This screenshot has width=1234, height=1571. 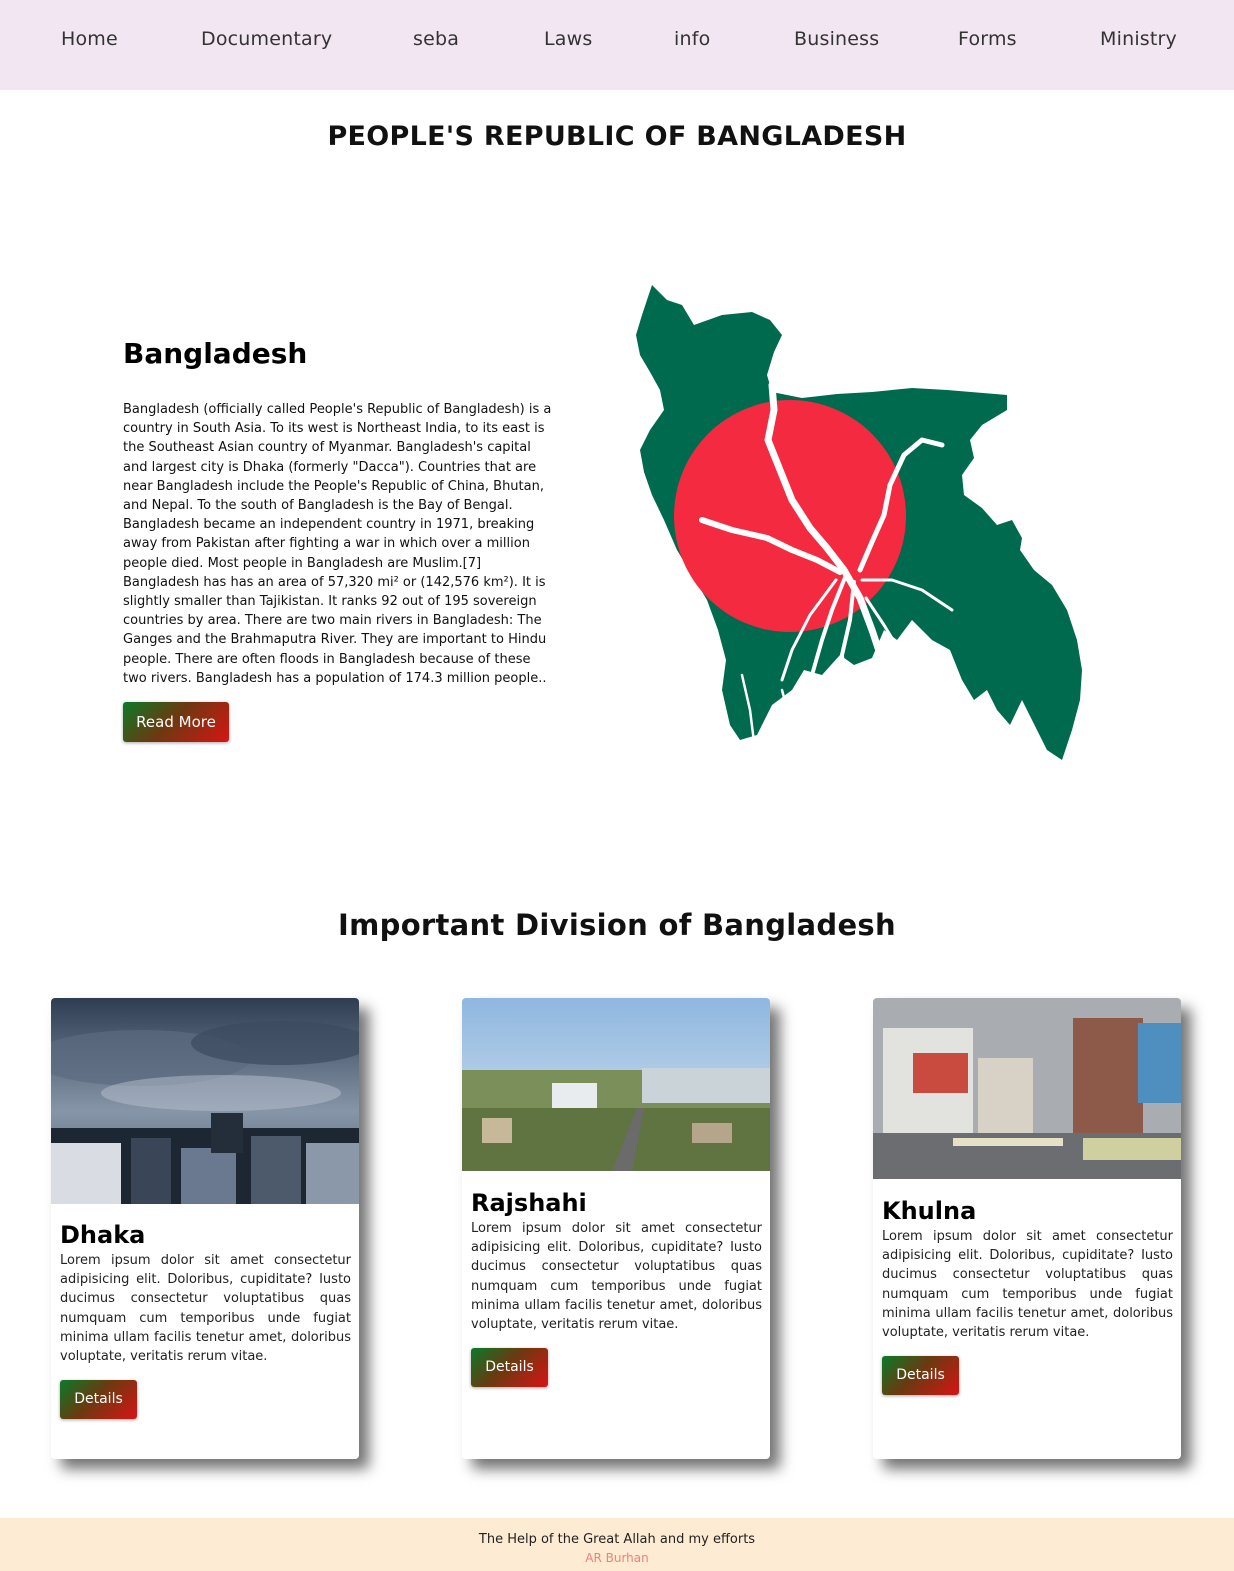 I want to click on page-title: PEOPLE'S REPUBLIC OF BANGLADESH, so click(x=617, y=136).